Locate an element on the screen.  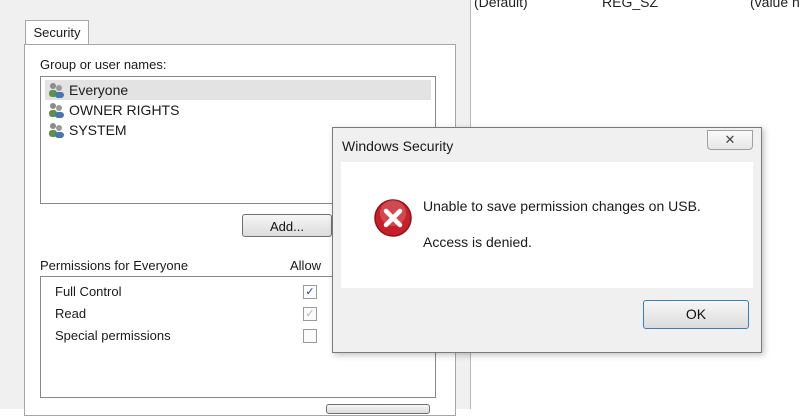
registry-name-cell: (Default) is located at coordinates (501, 5).